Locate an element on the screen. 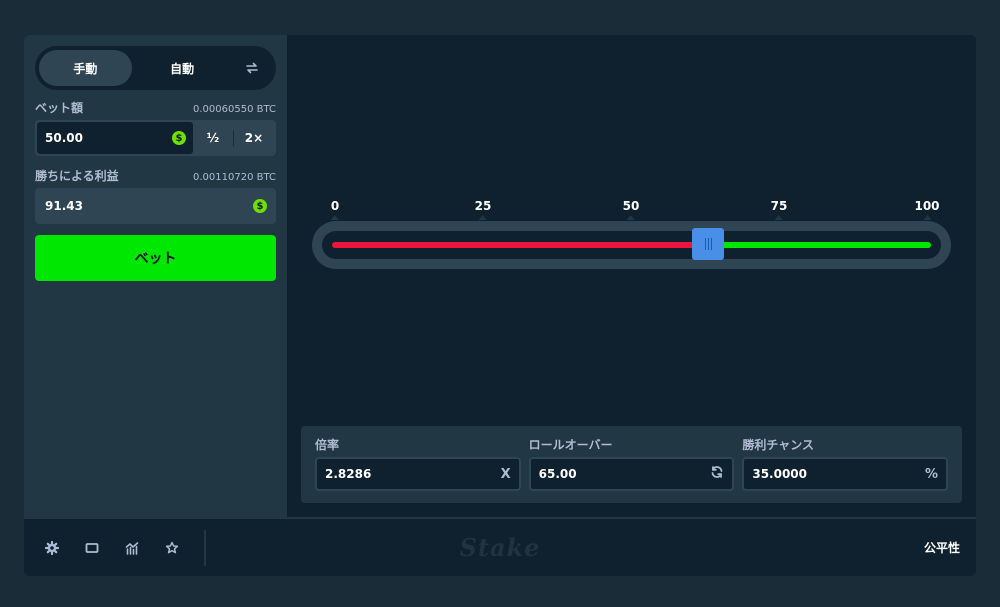 This screenshot has height=607, width=1000. slider-tick-label: 25 is located at coordinates (483, 209).